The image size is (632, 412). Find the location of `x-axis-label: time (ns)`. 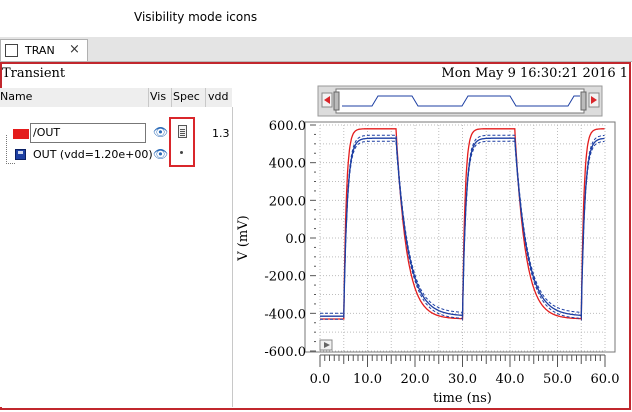

x-axis-label: time (ns) is located at coordinates (462, 398).